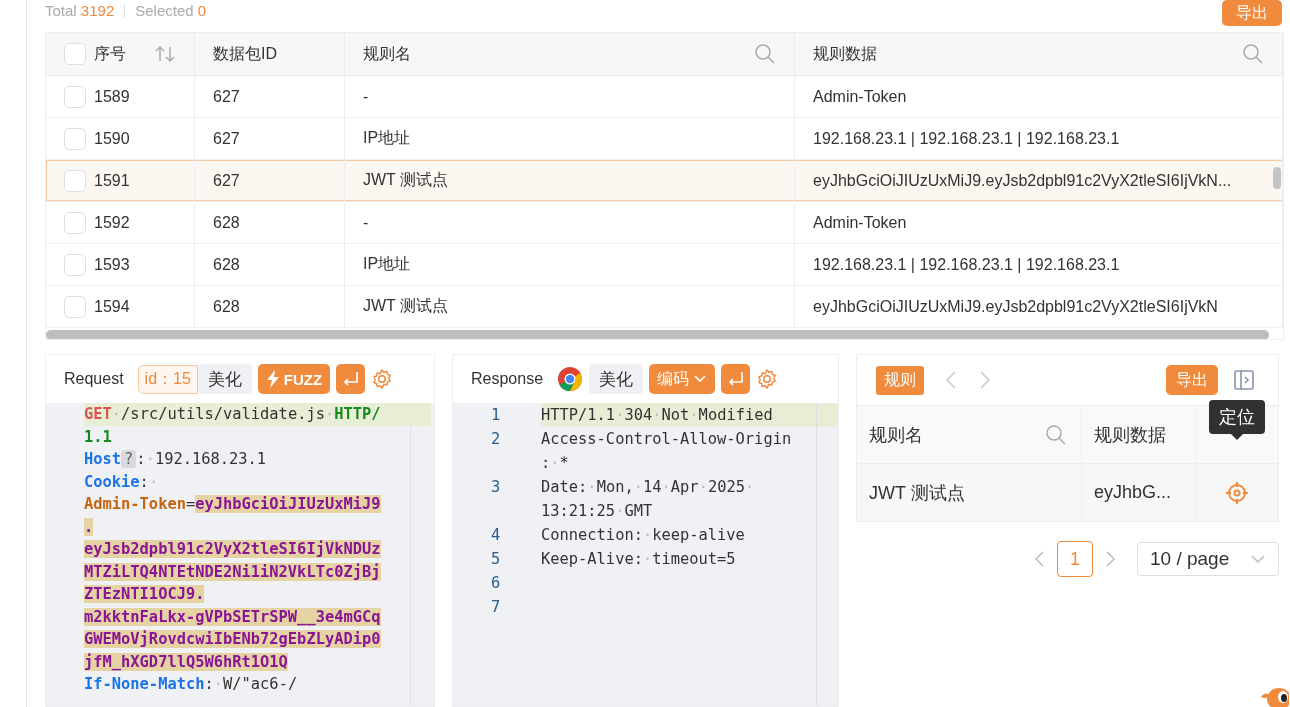 This screenshot has height=707, width=1290. What do you see at coordinates (682, 379) in the screenshot?
I see `encoding-dropdown: 编码` at bounding box center [682, 379].